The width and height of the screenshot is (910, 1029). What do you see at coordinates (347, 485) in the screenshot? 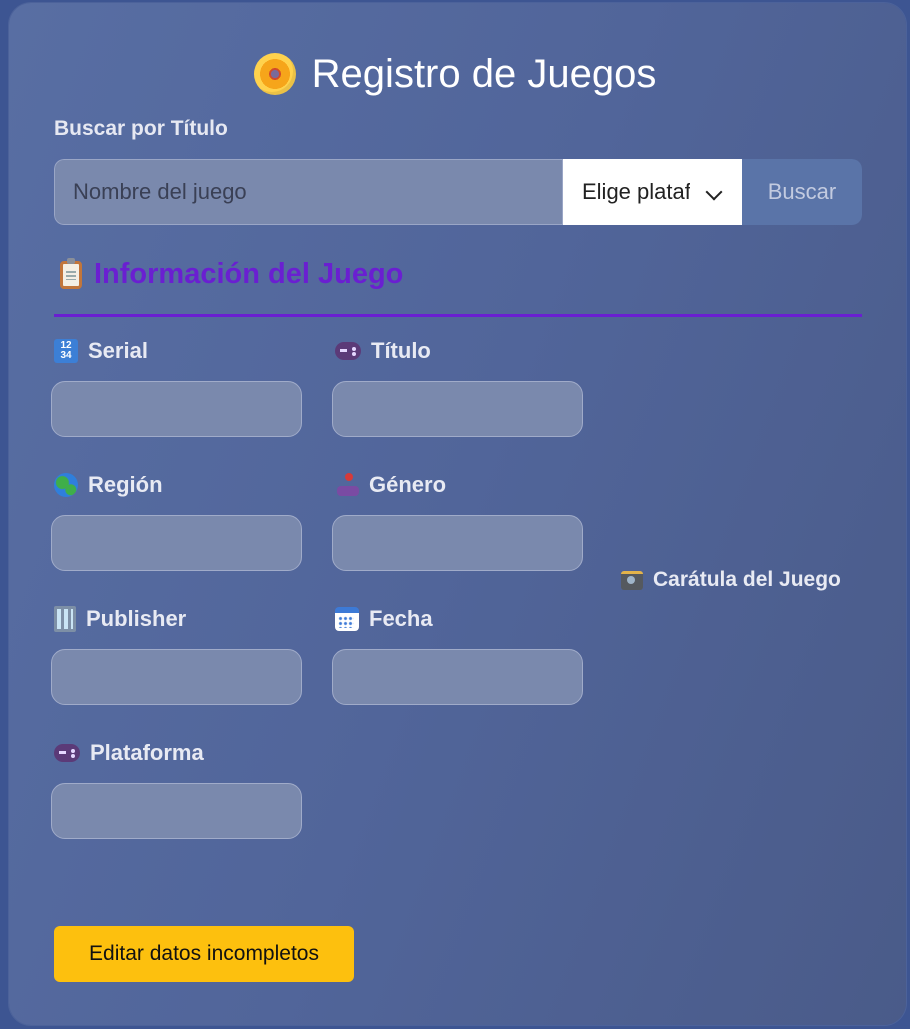
I see `joystick-icon` at bounding box center [347, 485].